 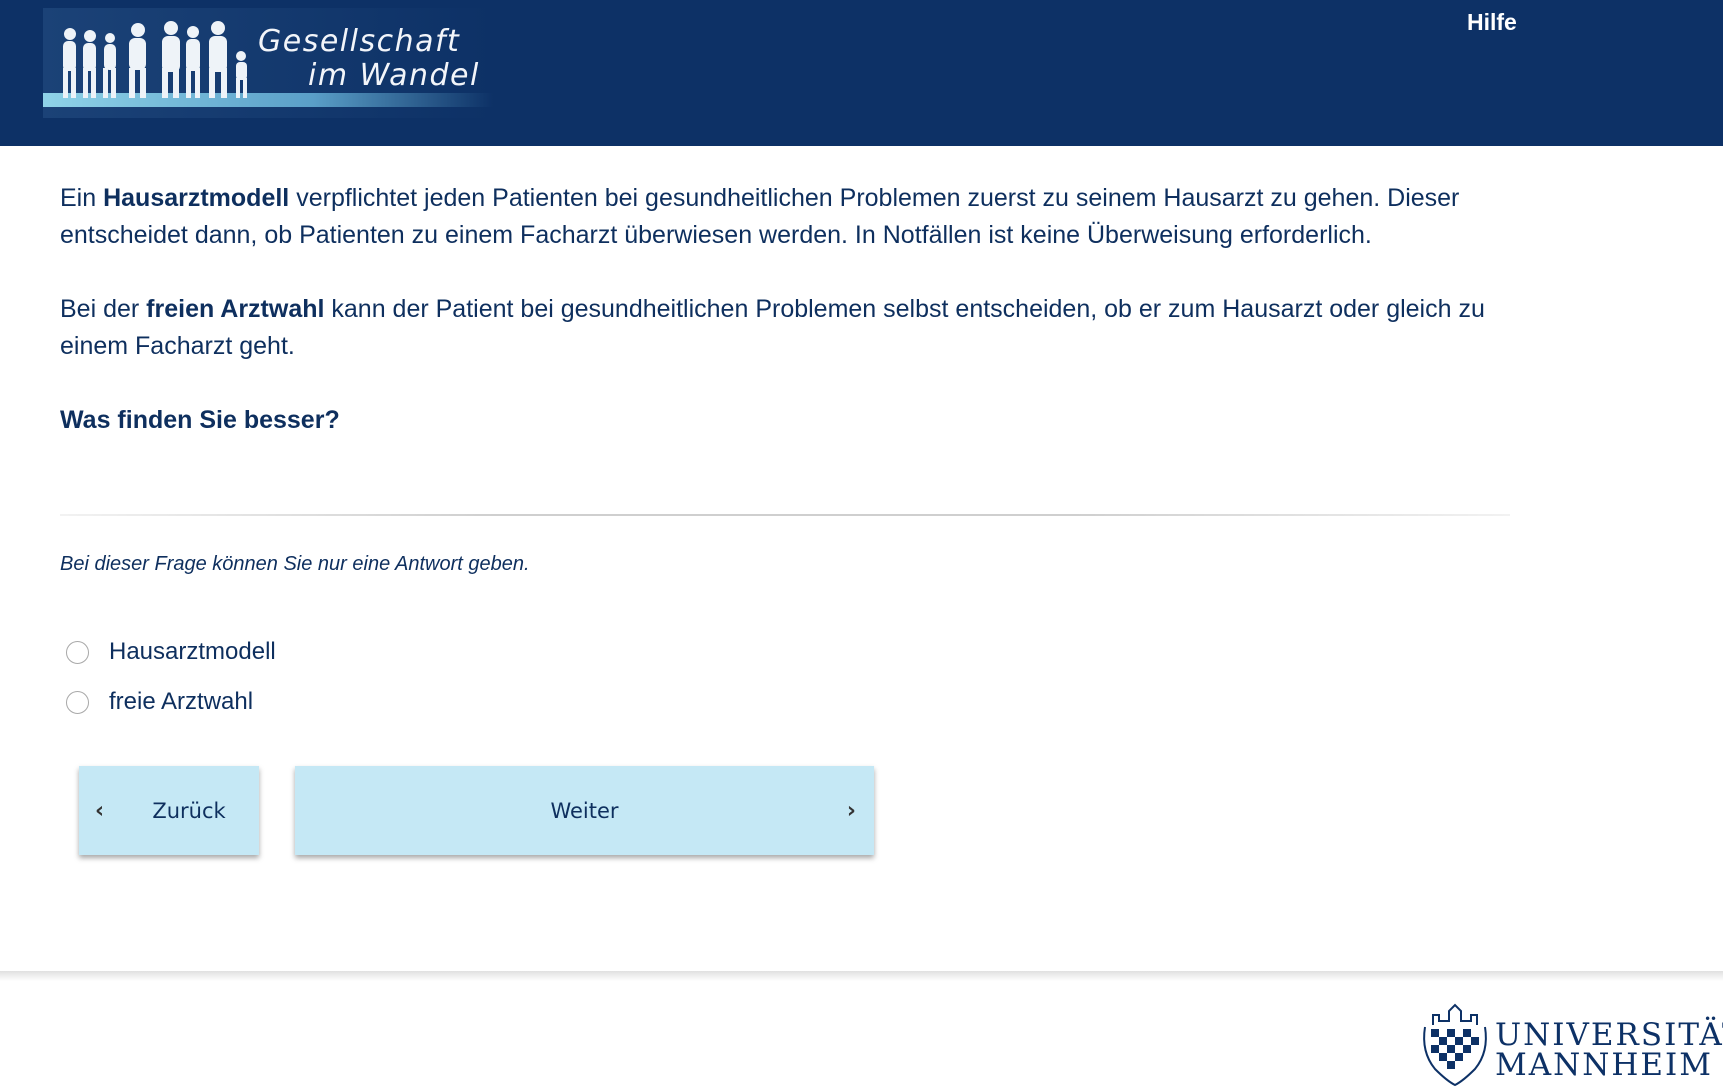 What do you see at coordinates (189, 810) in the screenshot?
I see `back-button-label: Zurück` at bounding box center [189, 810].